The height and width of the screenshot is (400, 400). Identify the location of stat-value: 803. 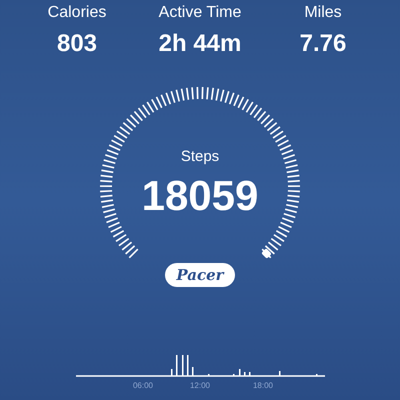
(77, 44).